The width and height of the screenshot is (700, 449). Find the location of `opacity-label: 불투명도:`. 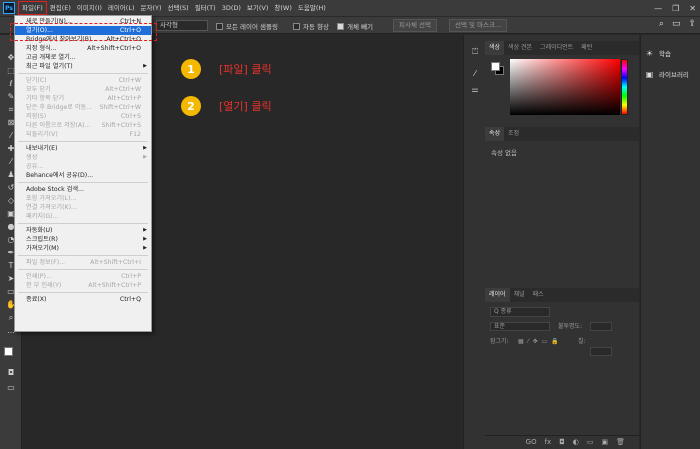

opacity-label: 불투명도: is located at coordinates (570, 326).